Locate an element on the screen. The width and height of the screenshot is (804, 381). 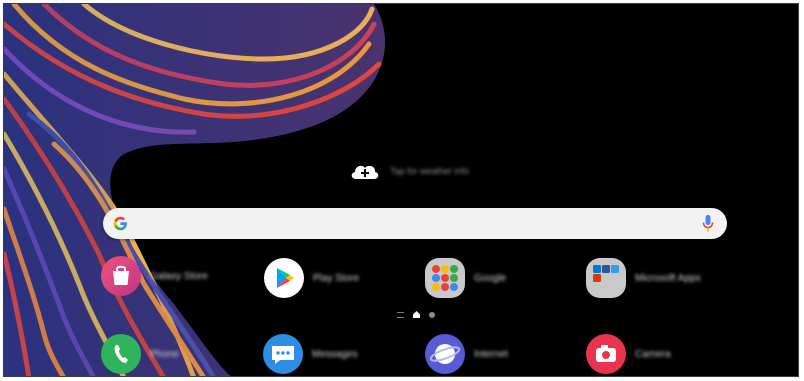
app-label: Play Store is located at coordinates (336, 278).